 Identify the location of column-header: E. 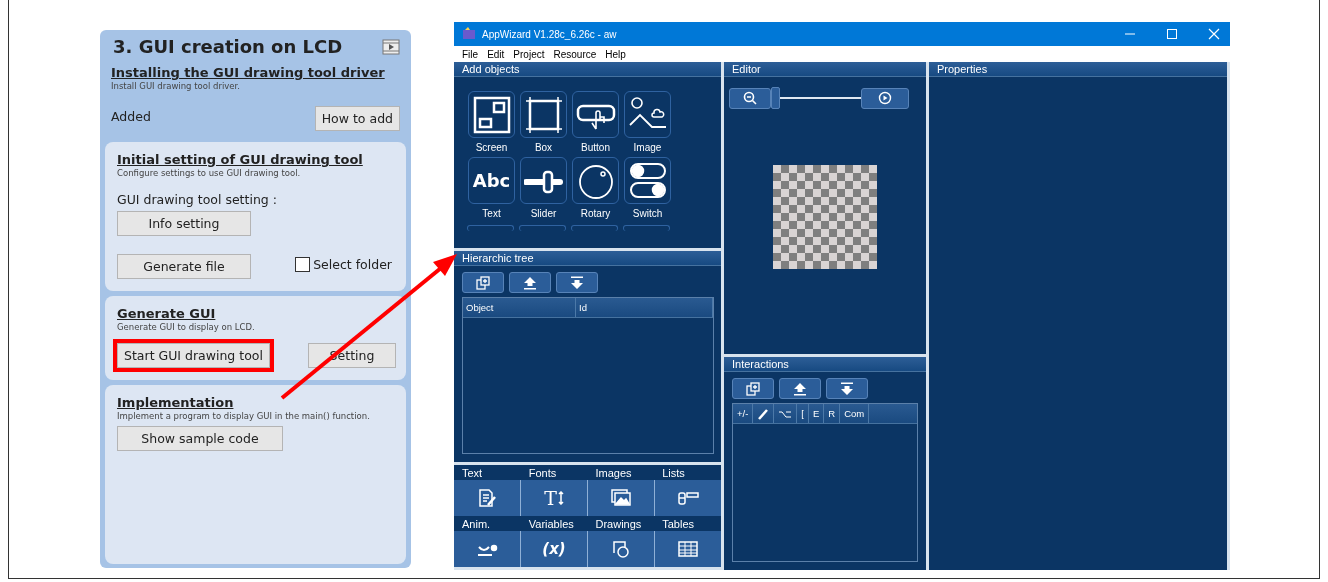
(817, 413).